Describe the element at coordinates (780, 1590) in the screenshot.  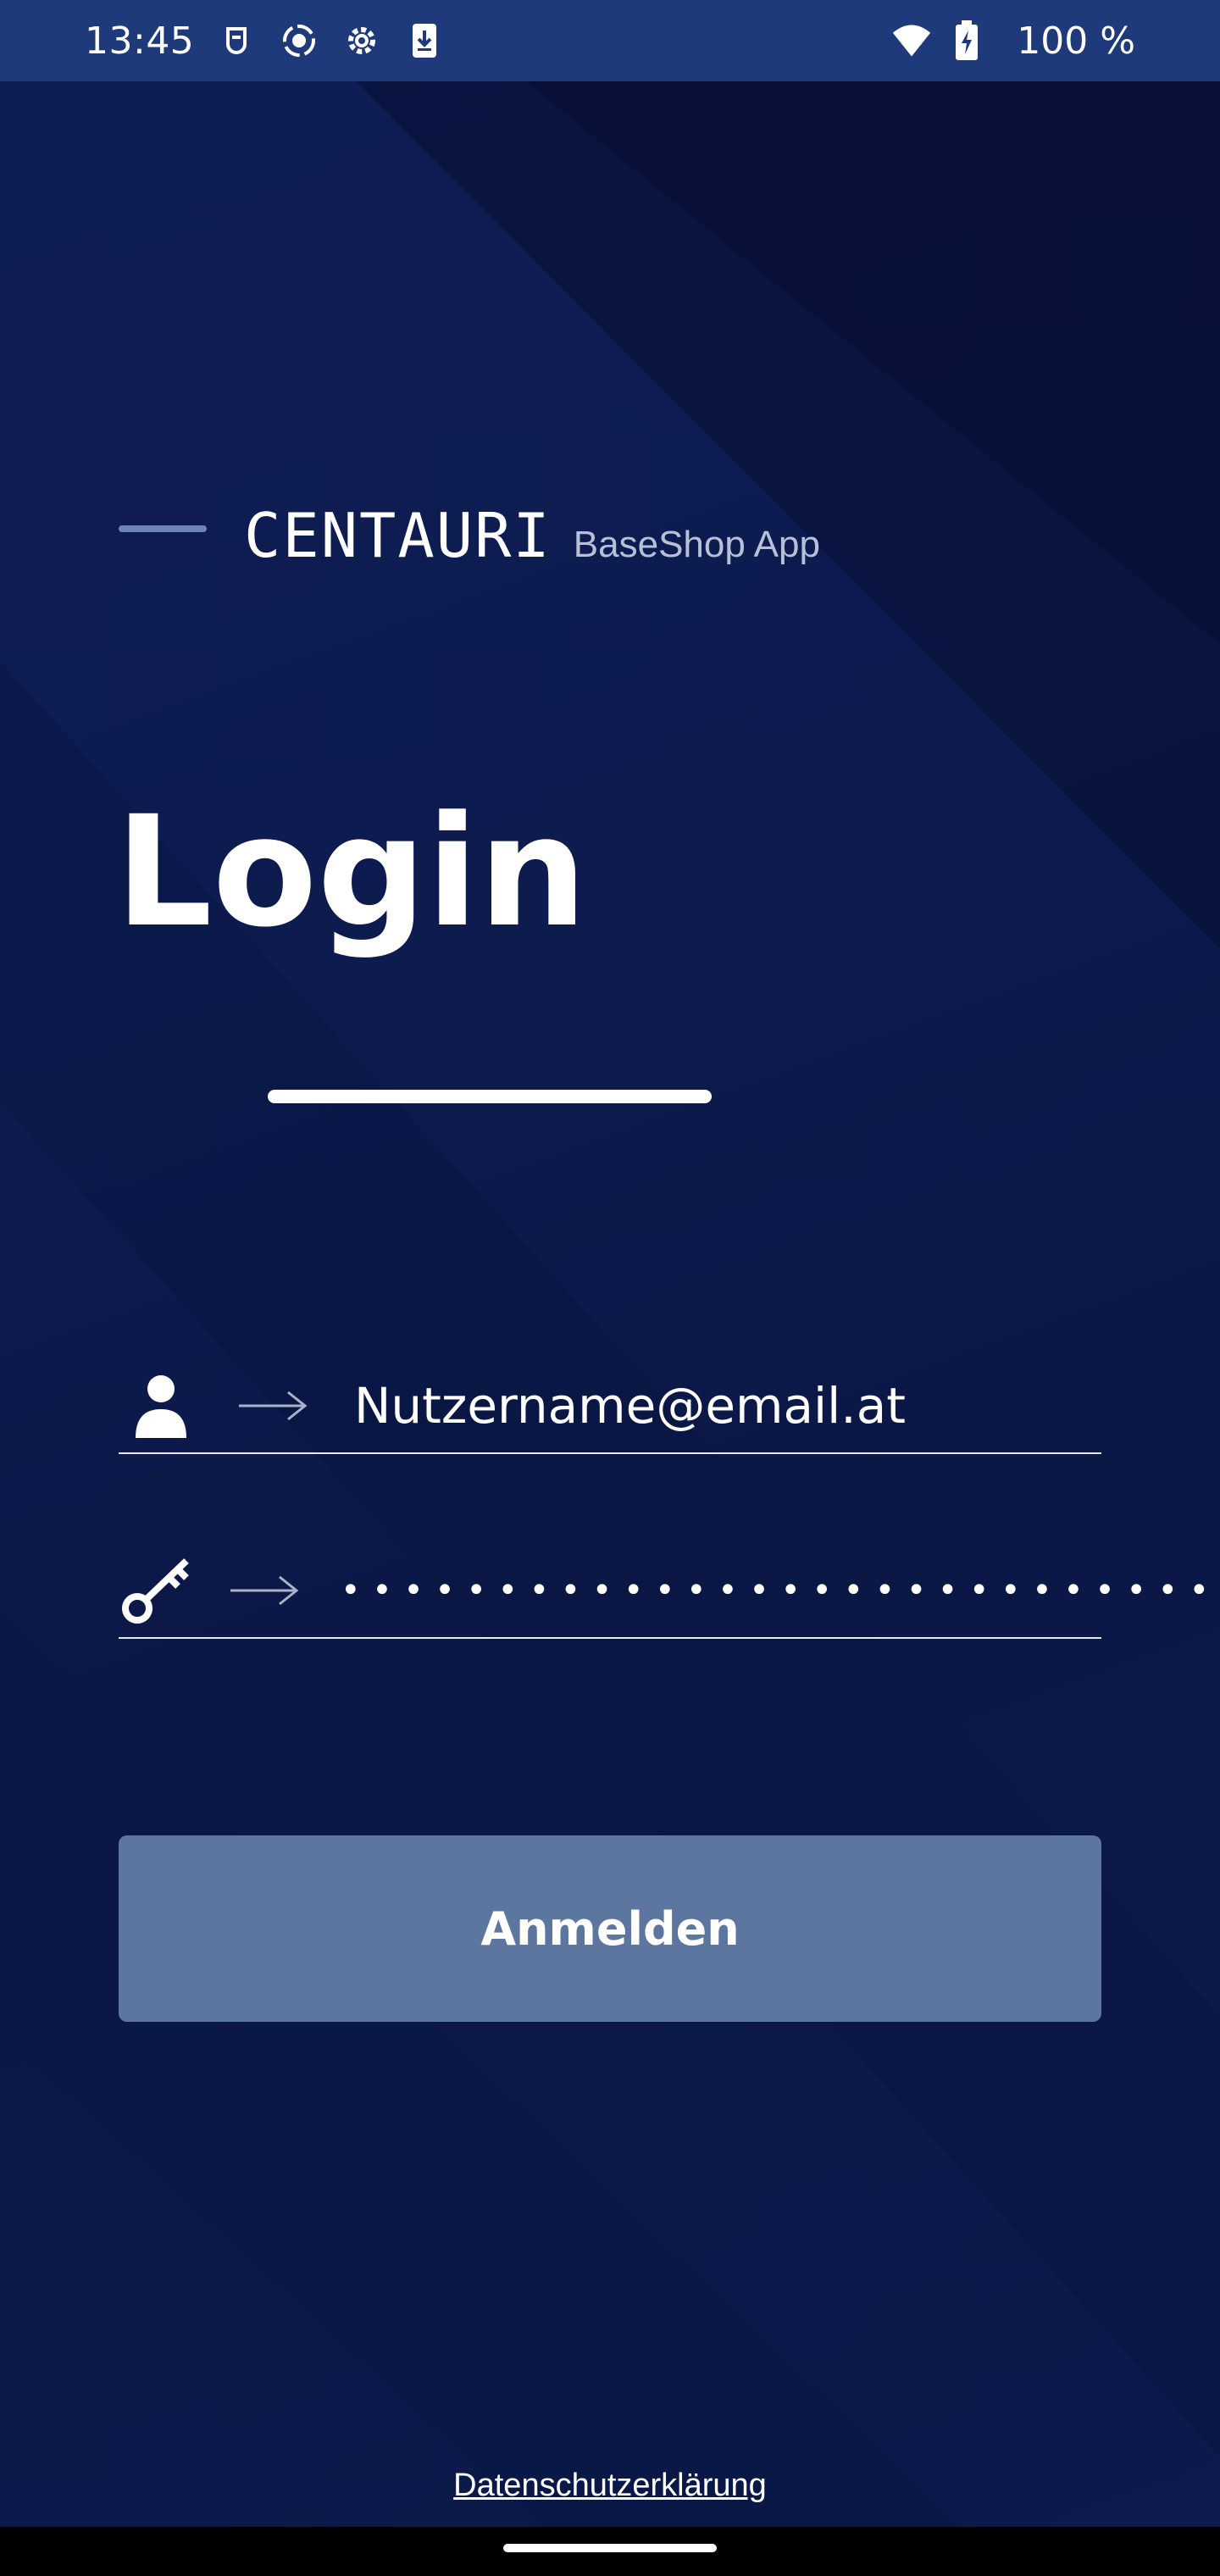
I see `password-input: ••••••••••••••••••••••••••••••` at that location.